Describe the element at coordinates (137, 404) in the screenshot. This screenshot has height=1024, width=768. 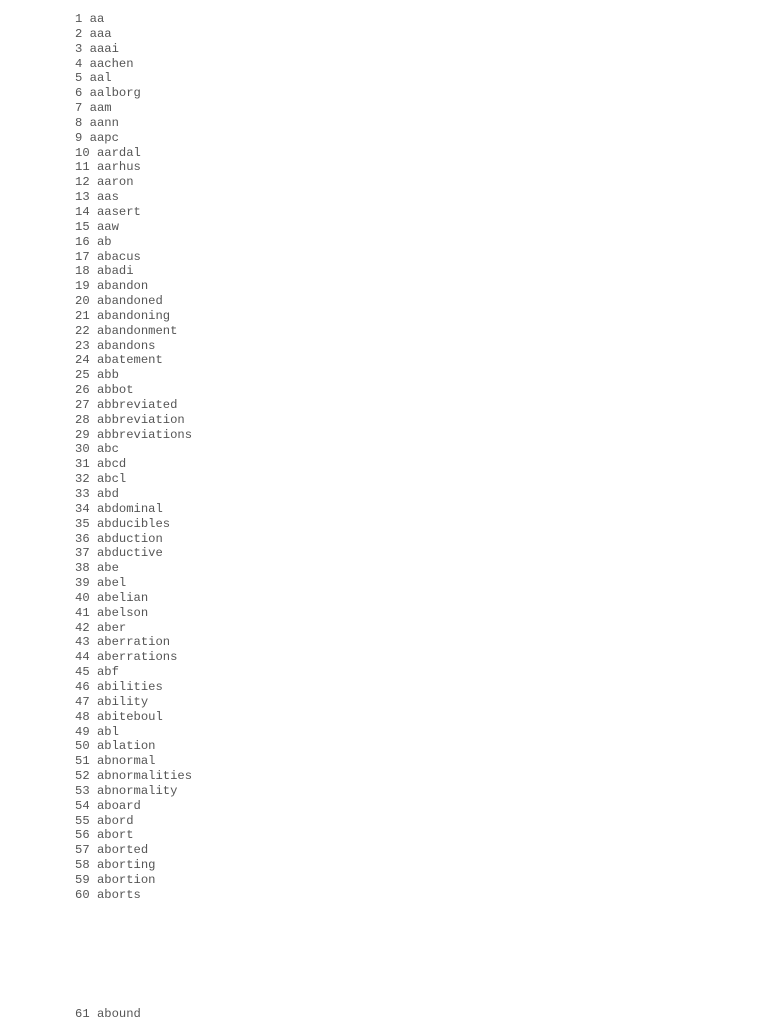
I see `word-text: abbreviated` at that location.